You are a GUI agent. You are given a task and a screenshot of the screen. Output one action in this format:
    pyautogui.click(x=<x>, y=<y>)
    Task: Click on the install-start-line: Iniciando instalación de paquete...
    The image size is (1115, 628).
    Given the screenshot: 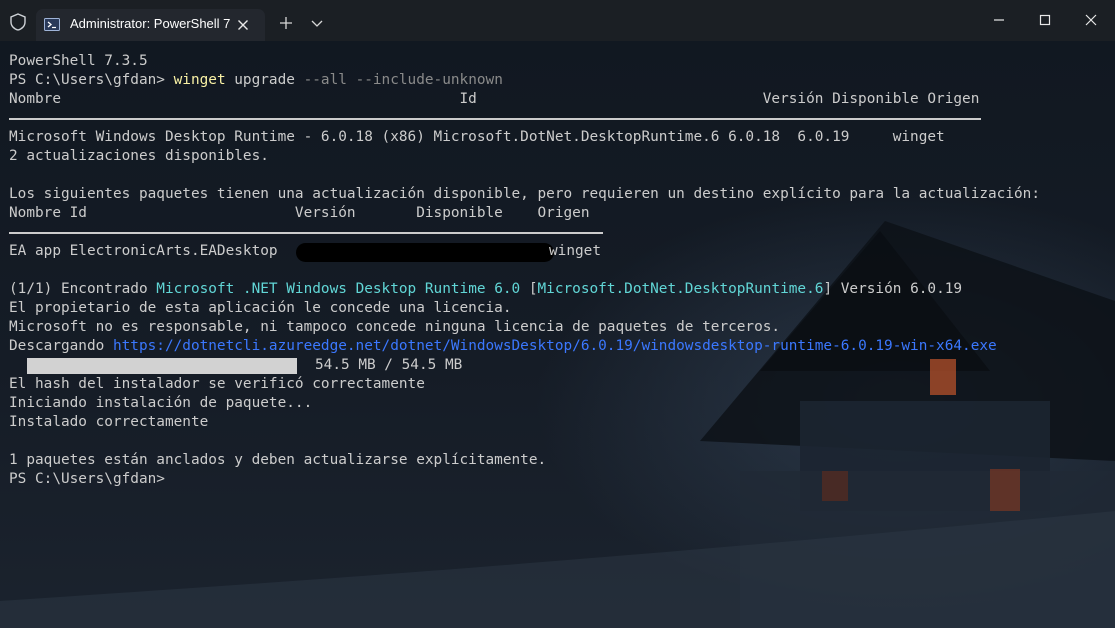 What is the action you would take?
    pyautogui.click(x=161, y=403)
    